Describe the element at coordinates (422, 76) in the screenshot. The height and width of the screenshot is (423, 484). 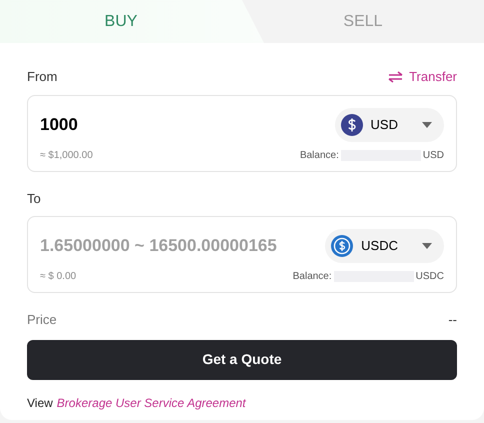
I see `transfer-link: Transfer` at that location.